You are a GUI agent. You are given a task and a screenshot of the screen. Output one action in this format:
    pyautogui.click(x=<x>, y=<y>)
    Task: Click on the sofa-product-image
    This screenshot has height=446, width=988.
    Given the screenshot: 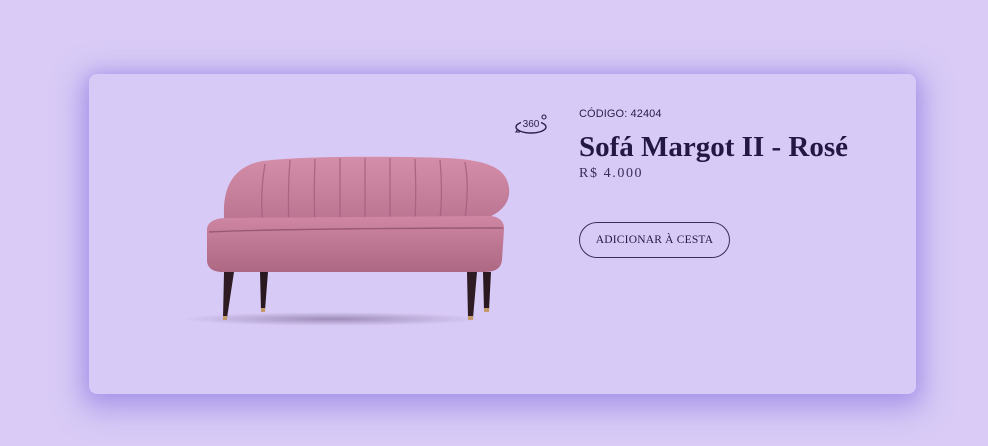 What is the action you would take?
    pyautogui.click(x=346, y=241)
    